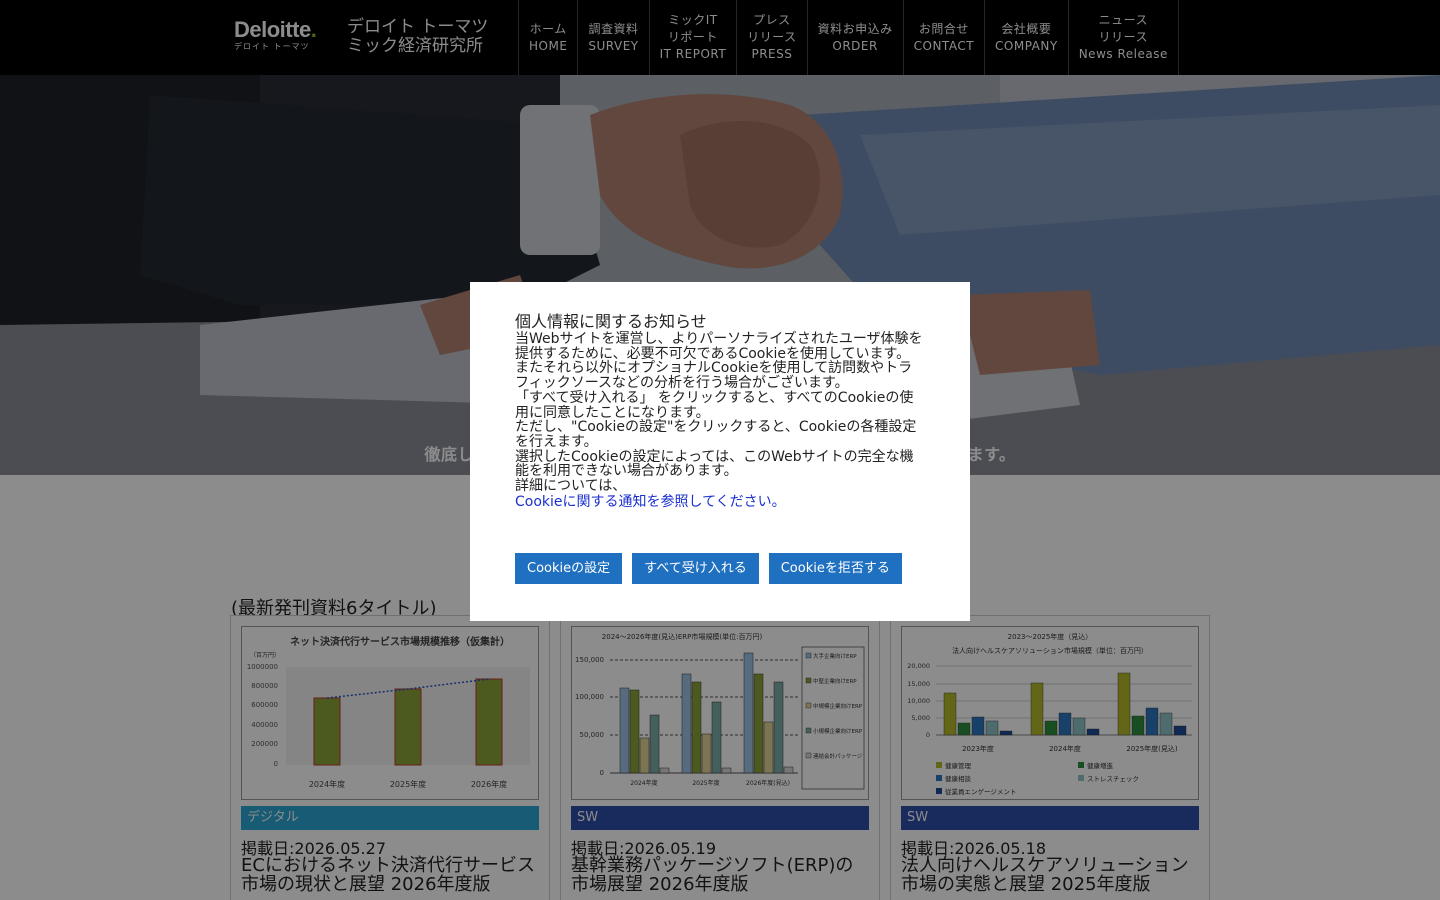  What do you see at coordinates (569, 568) in the screenshot?
I see `cookie-settings-button: Cookieの設定` at bounding box center [569, 568].